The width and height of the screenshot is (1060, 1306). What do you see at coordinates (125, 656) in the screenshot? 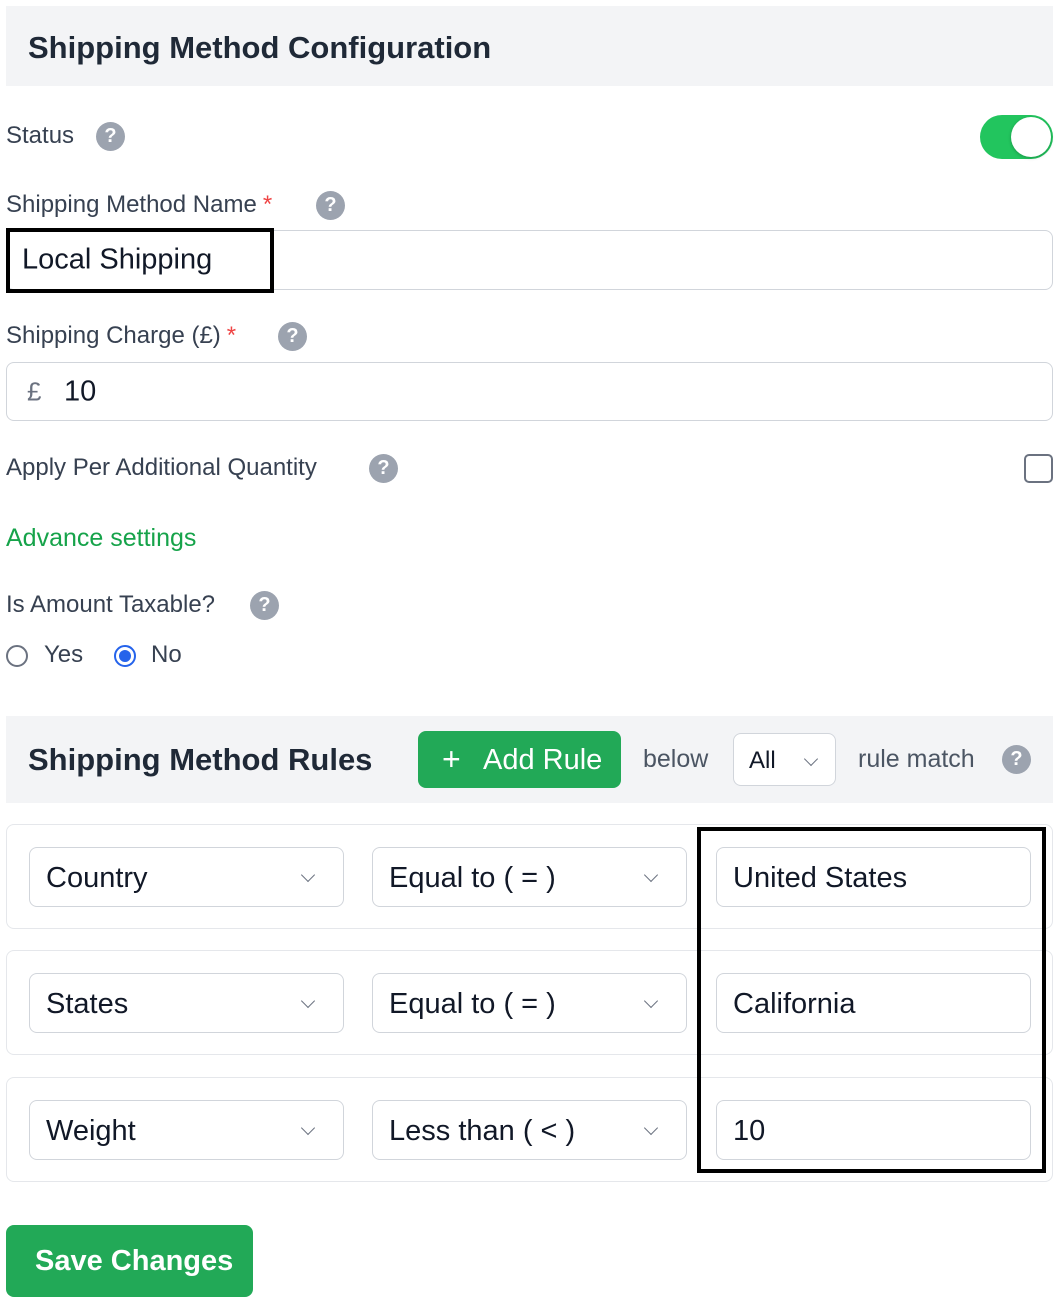
I see `taxable-no-radio` at bounding box center [125, 656].